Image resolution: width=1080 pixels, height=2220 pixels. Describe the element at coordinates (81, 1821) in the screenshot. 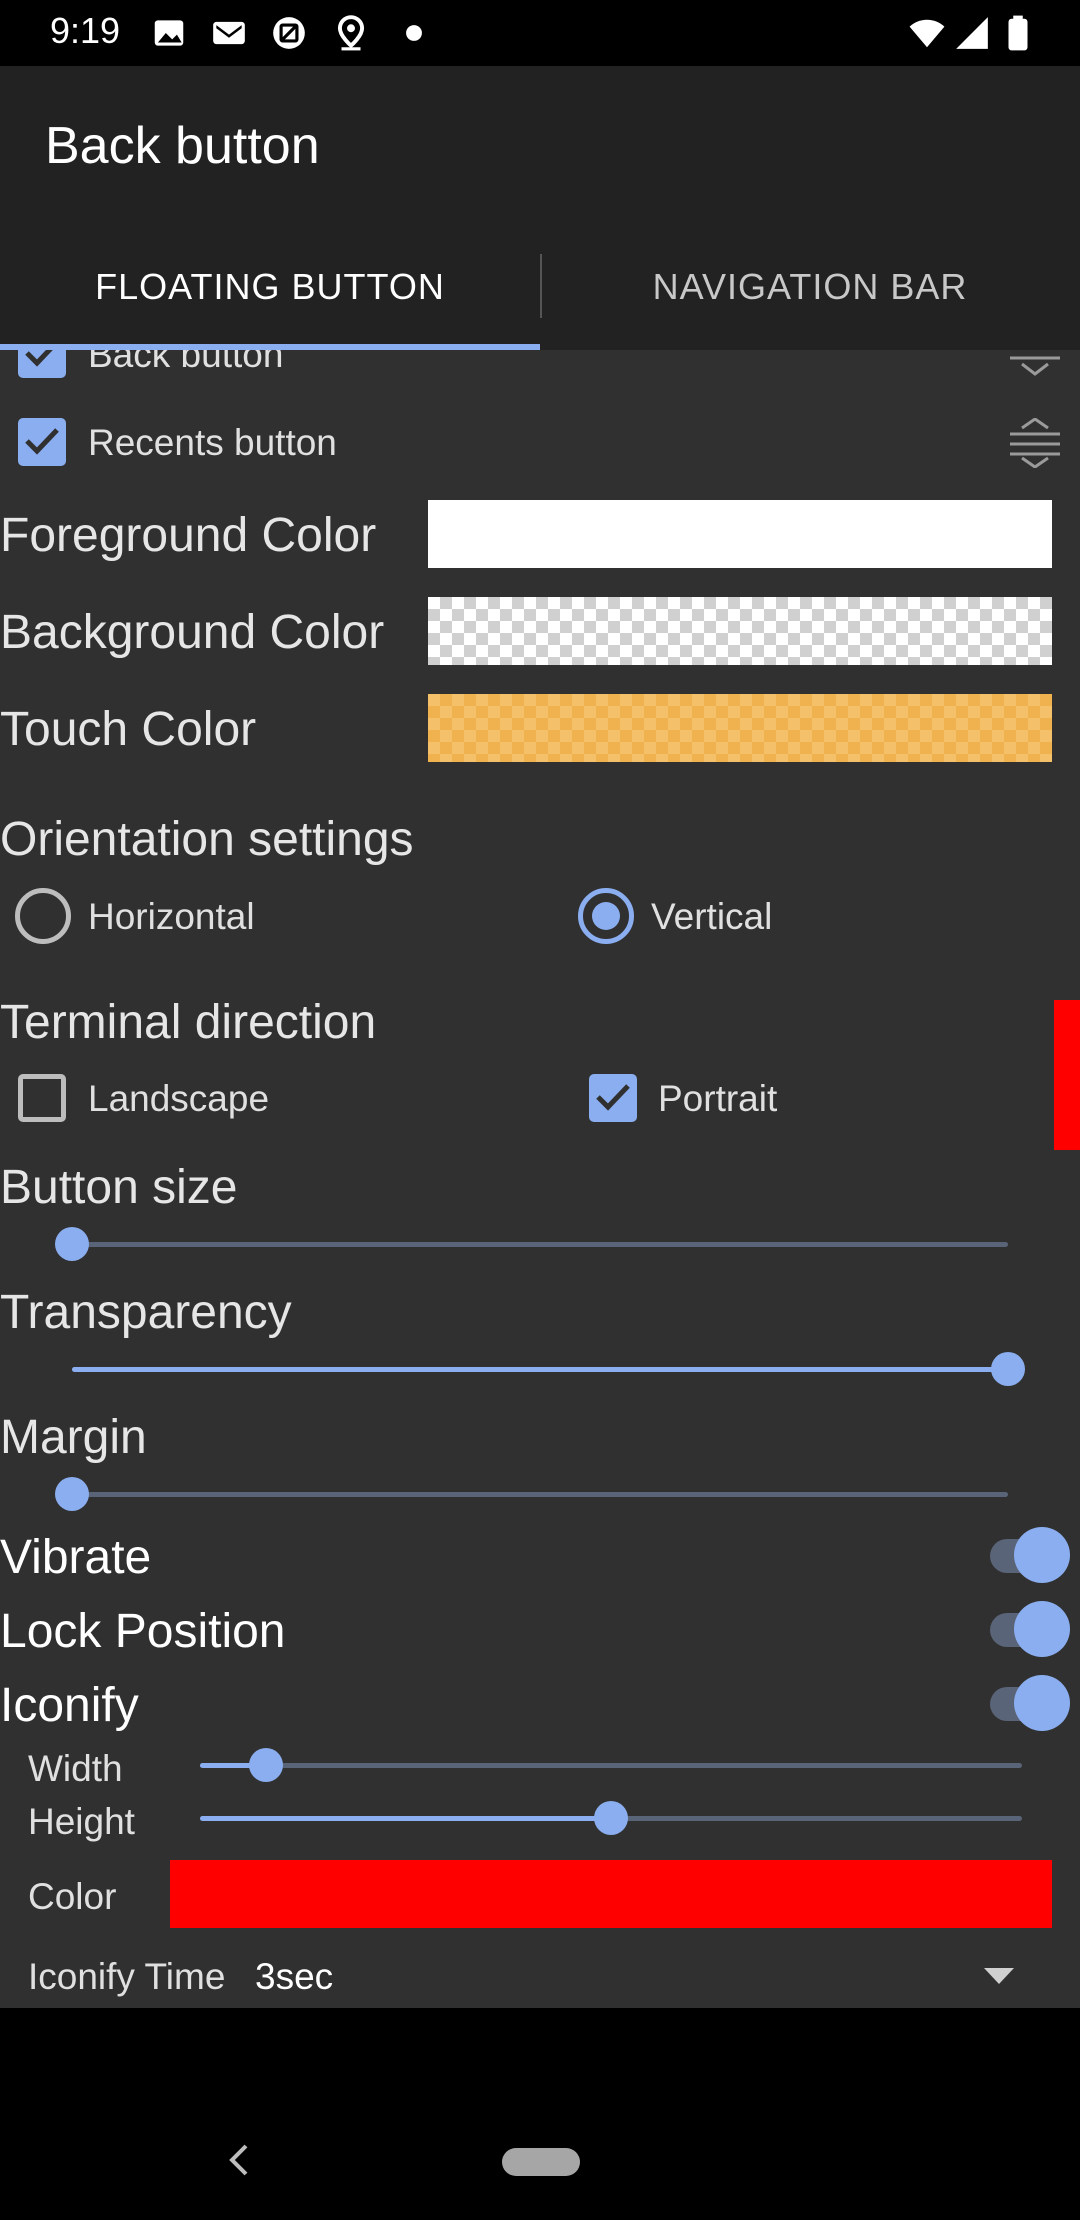

I see `iconify-height-label: Height` at that location.